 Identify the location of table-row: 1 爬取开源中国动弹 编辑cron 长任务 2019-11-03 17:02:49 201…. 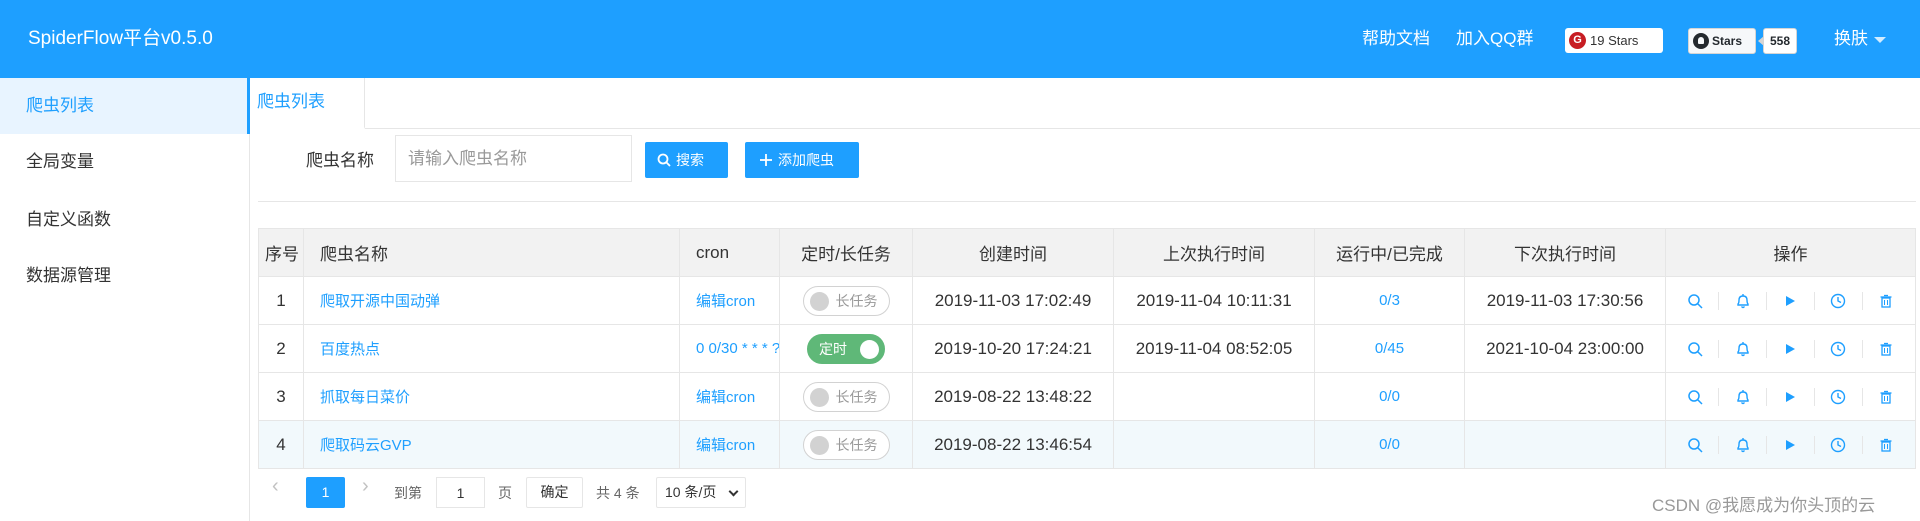
(1087, 300).